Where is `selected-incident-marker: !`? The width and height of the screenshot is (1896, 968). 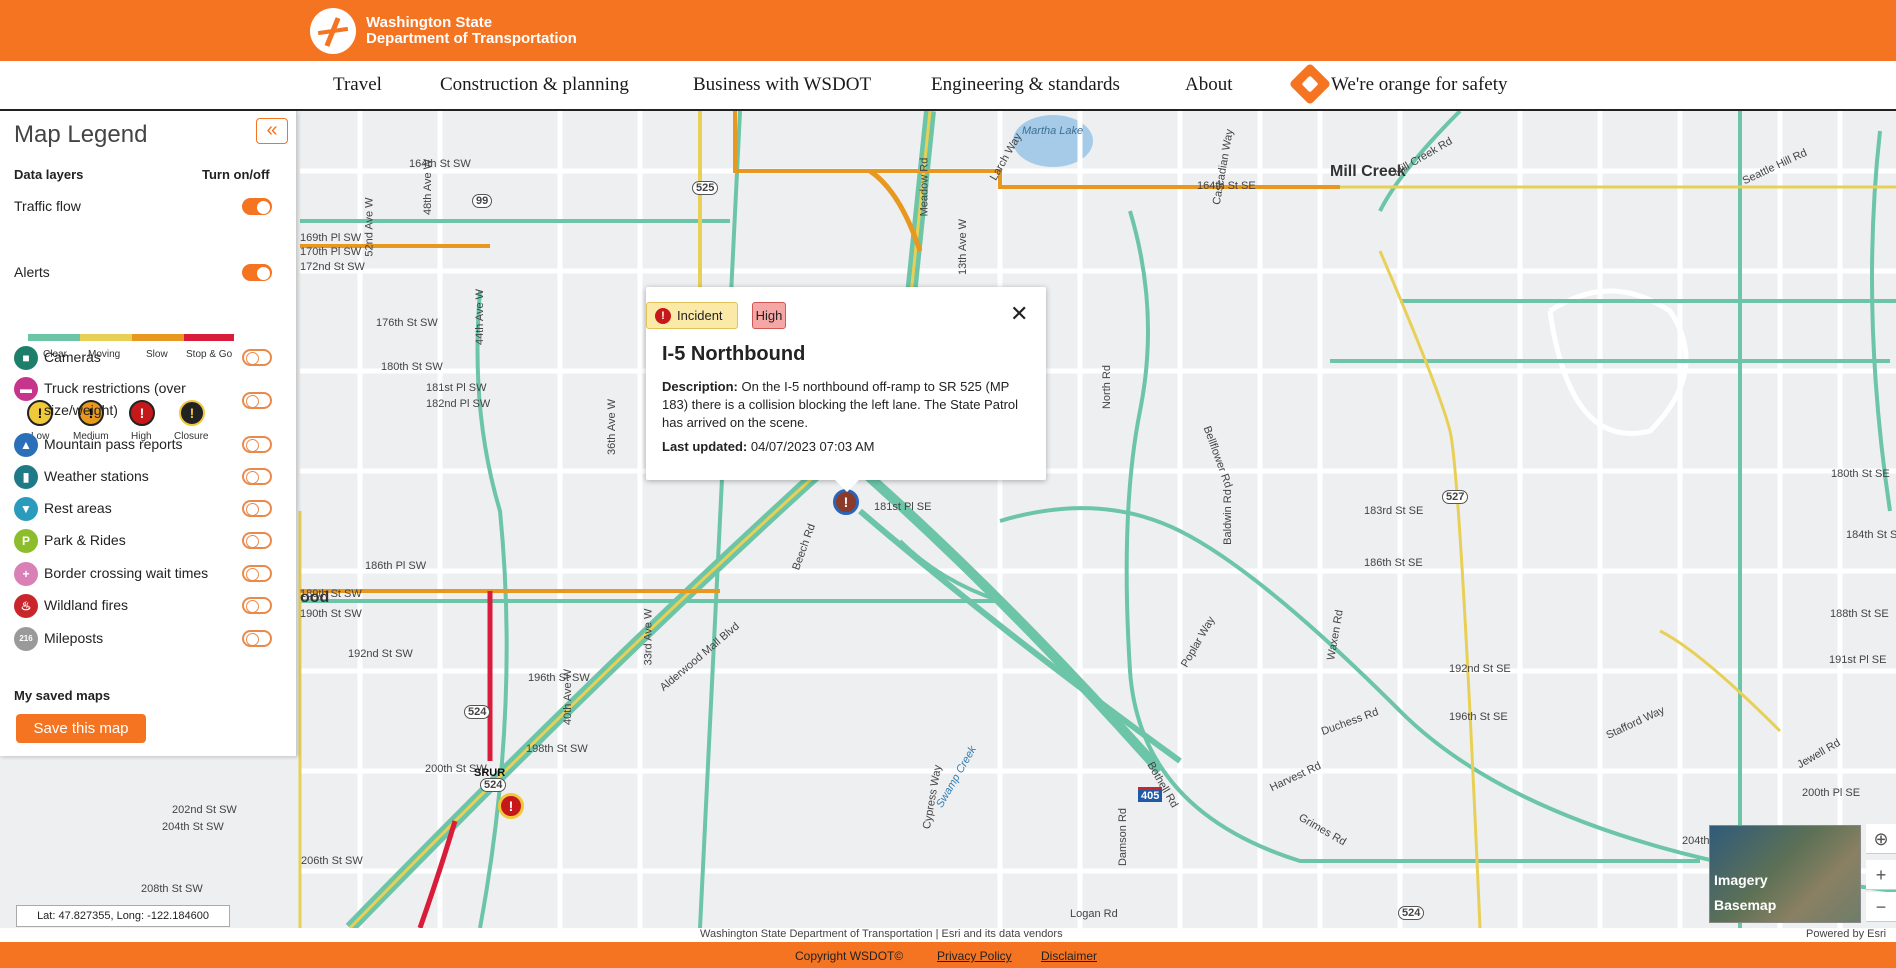
selected-incident-marker: ! is located at coordinates (846, 502).